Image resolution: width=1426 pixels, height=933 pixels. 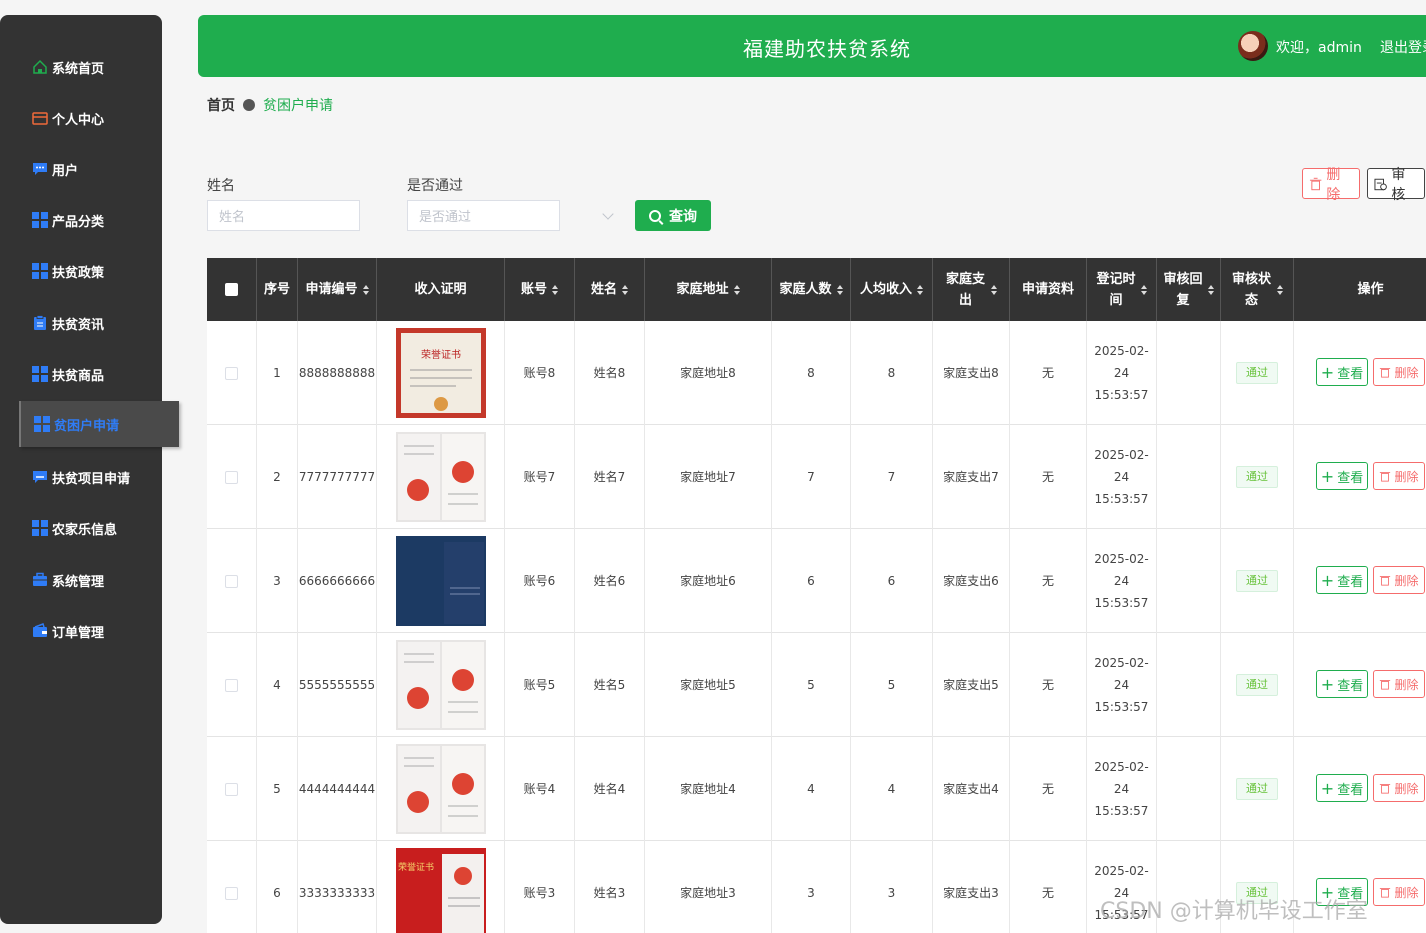 What do you see at coordinates (337, 373) in the screenshot?
I see `cell-app-no: 8888888888` at bounding box center [337, 373].